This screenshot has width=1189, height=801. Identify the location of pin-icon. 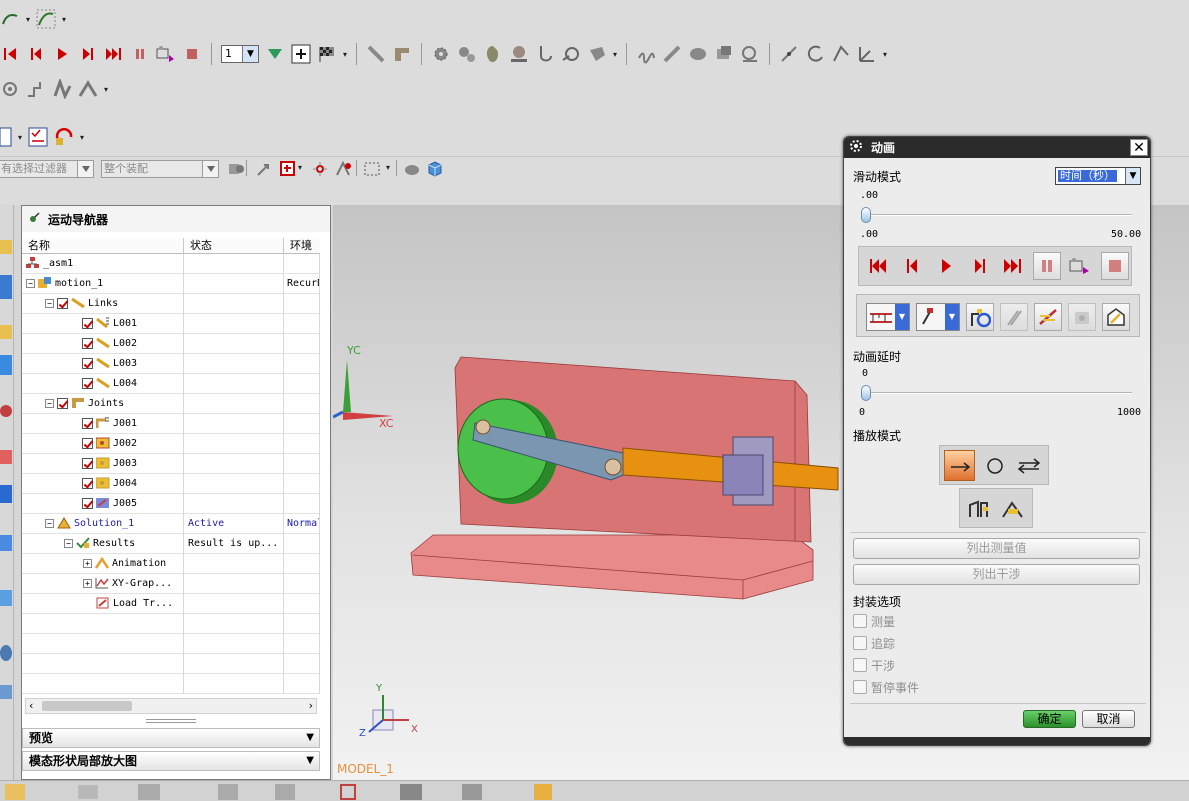
(34, 219).